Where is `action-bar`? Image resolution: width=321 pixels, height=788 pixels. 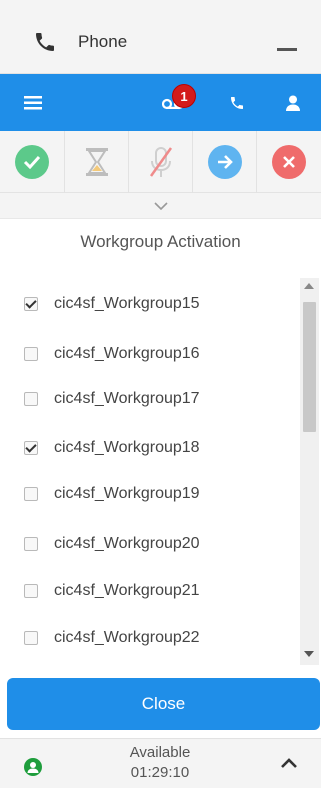 action-bar is located at coordinates (160, 162).